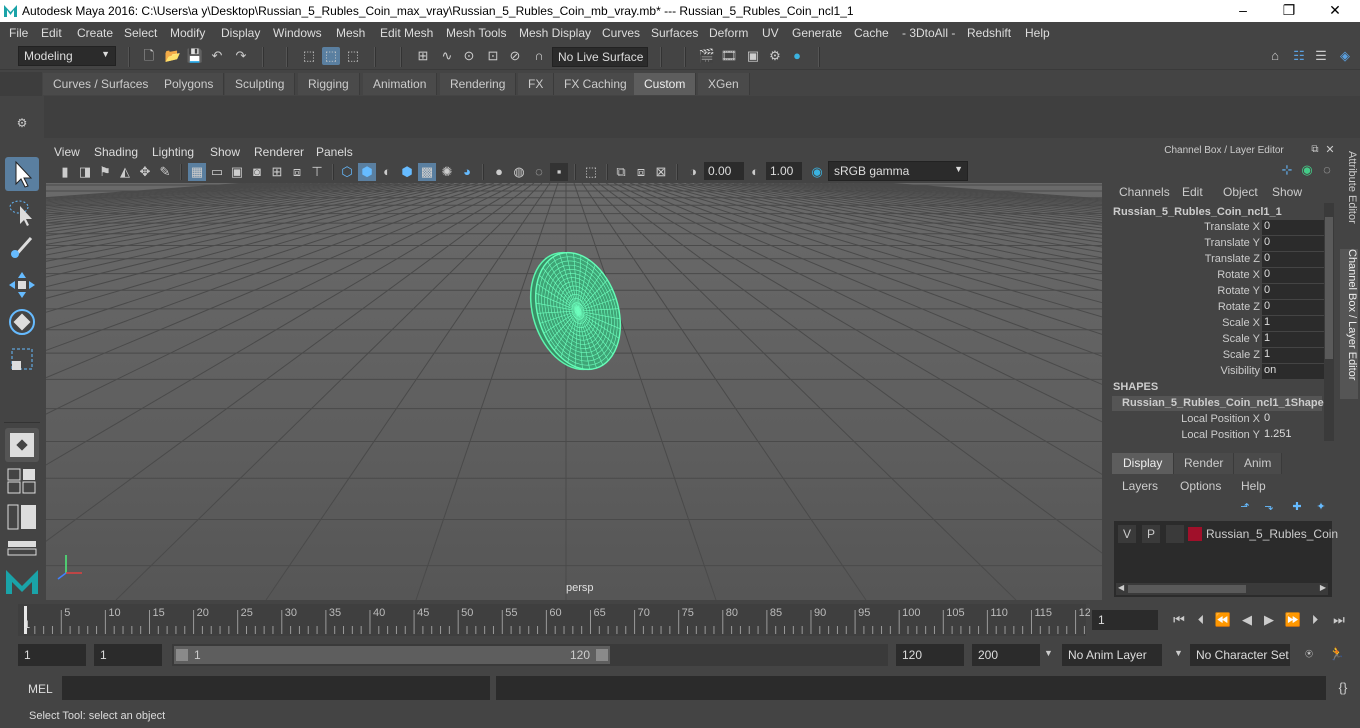 The width and height of the screenshot is (1360, 728). What do you see at coordinates (1204, 463) in the screenshot?
I see `tab-render: Render` at bounding box center [1204, 463].